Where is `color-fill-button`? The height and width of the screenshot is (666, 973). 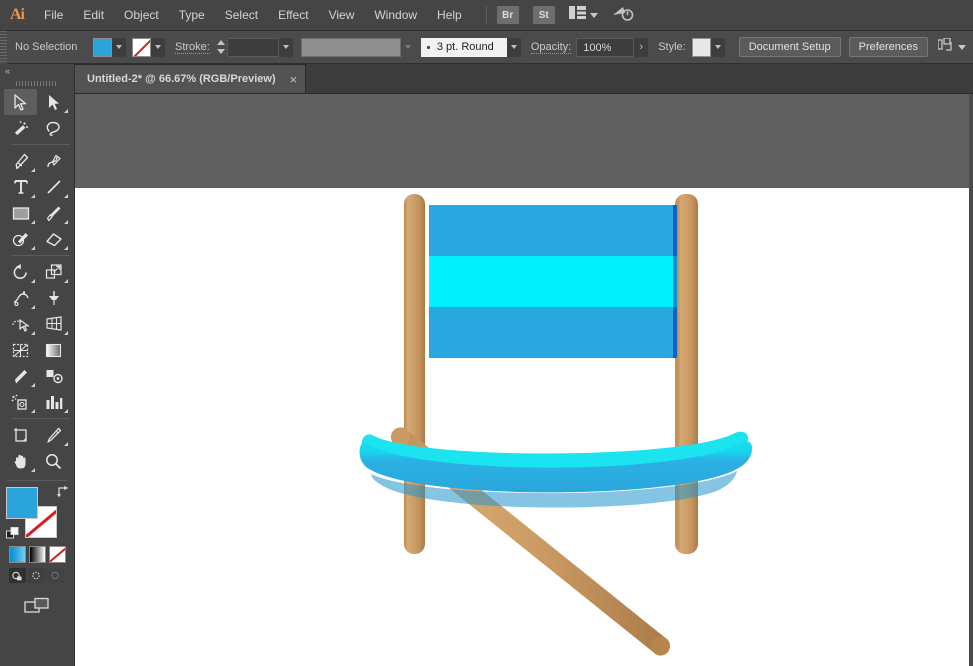
color-fill-button is located at coordinates (17, 554).